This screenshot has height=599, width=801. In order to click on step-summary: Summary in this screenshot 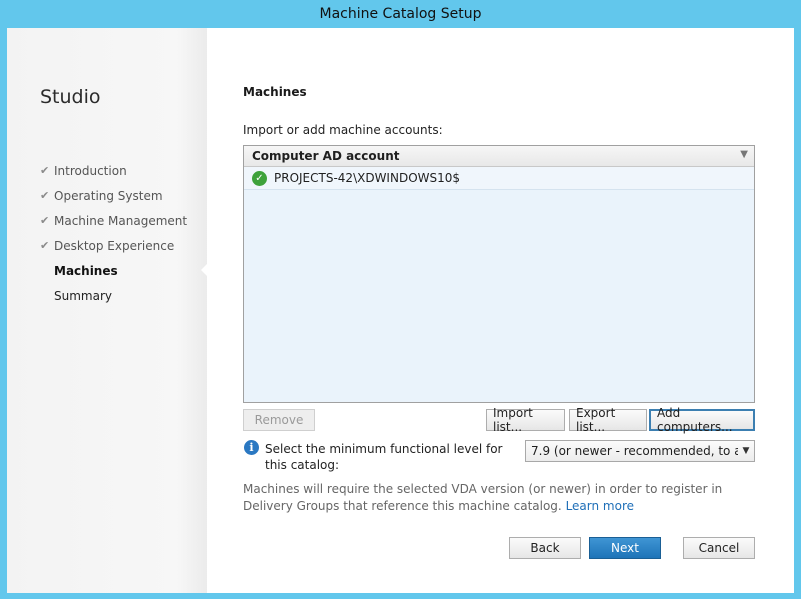, I will do `click(113, 298)`.